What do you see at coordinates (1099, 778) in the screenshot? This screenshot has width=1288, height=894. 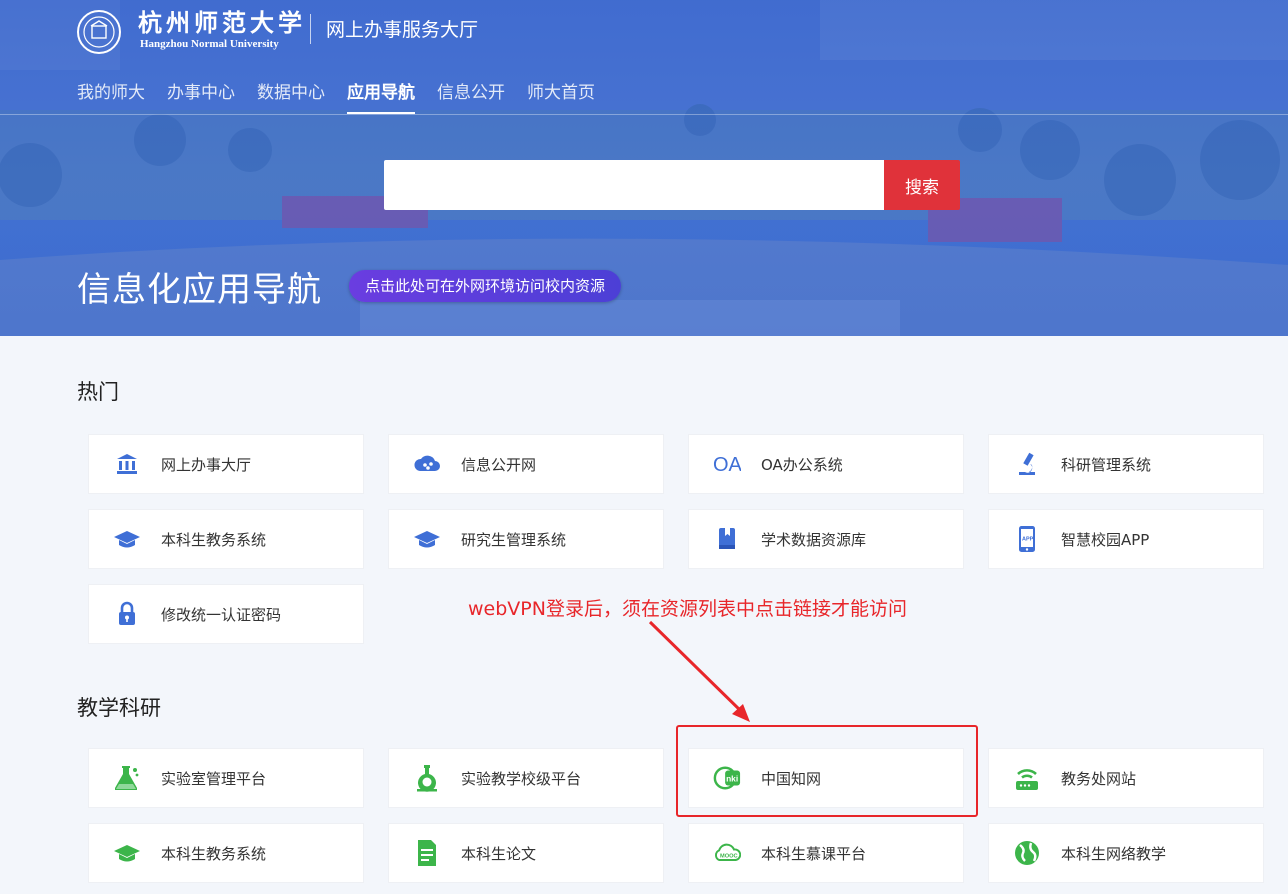 I see `app-card-label: 教务处网站` at bounding box center [1099, 778].